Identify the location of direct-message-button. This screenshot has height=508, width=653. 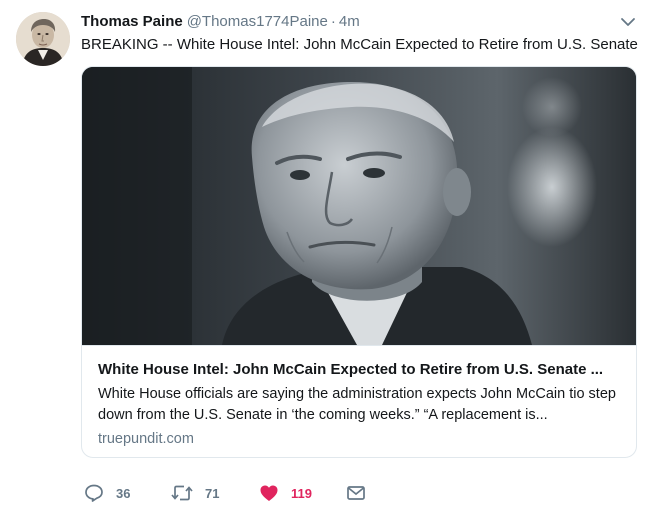
(356, 493).